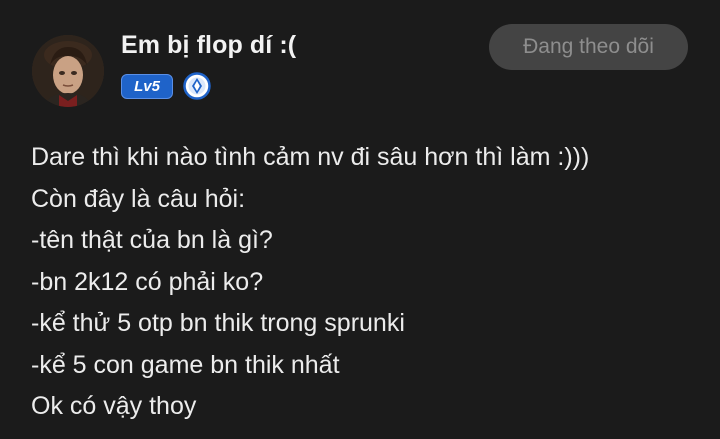 This screenshot has height=439, width=720. What do you see at coordinates (147, 281) in the screenshot?
I see `post-line: -bn 2k12 có phải ko?` at bounding box center [147, 281].